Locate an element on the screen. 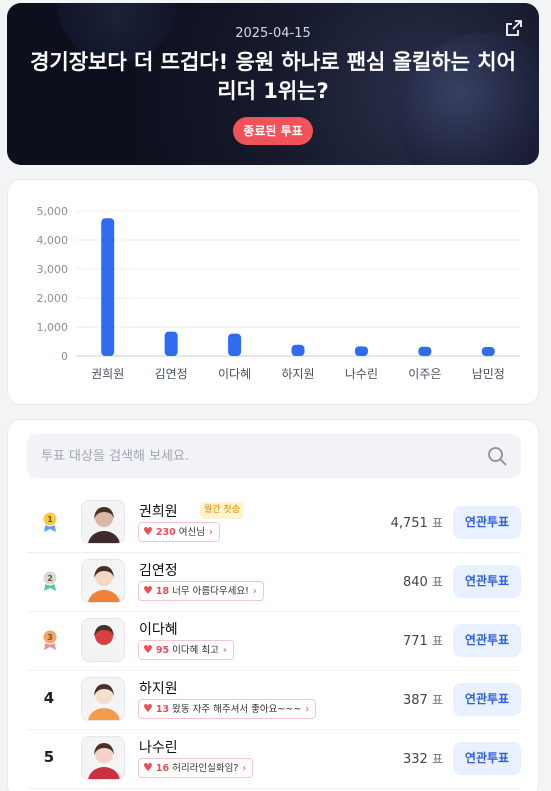 This screenshot has width=551, height=791. cheer-message-chip: ♥ 95 이다혜 최고 › is located at coordinates (186, 650).